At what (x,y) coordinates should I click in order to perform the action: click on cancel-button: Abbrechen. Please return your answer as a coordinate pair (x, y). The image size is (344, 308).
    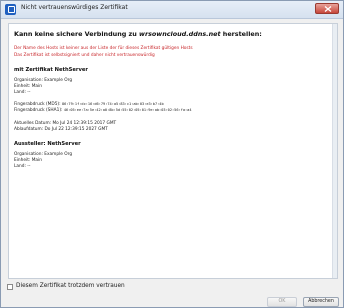
    Looking at the image, I should click on (321, 302).